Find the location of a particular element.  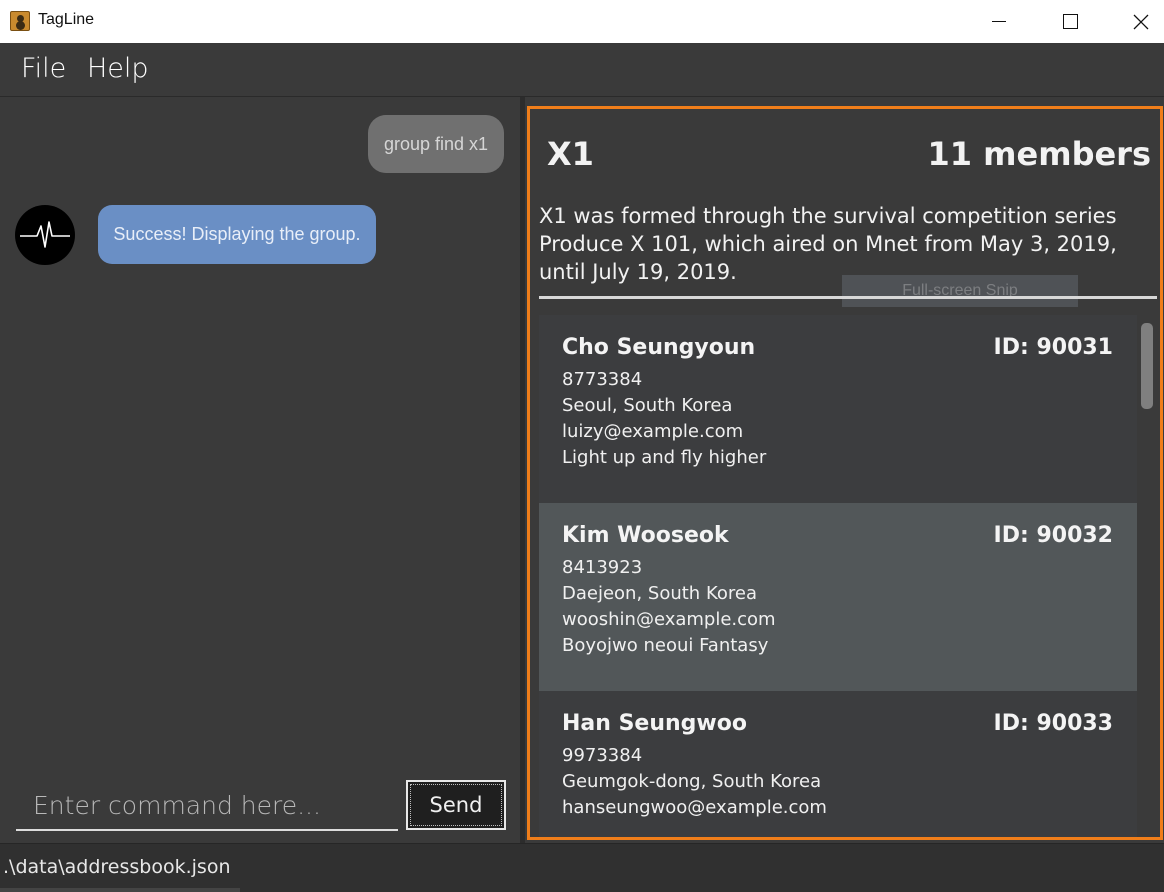

member-email: wooshin@example.com is located at coordinates (669, 619).